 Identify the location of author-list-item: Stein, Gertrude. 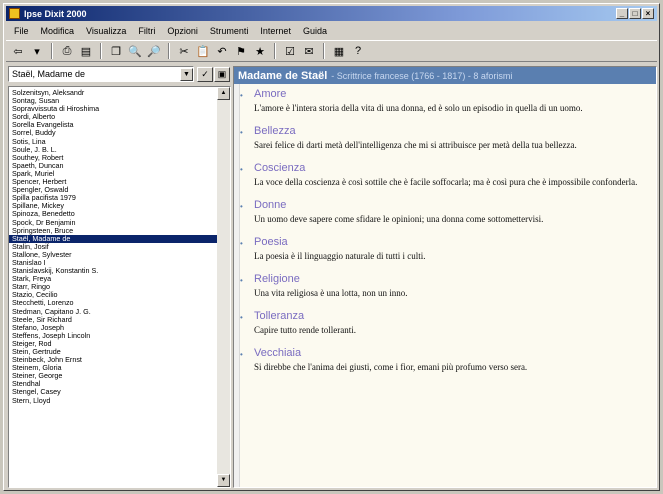
(113, 352).